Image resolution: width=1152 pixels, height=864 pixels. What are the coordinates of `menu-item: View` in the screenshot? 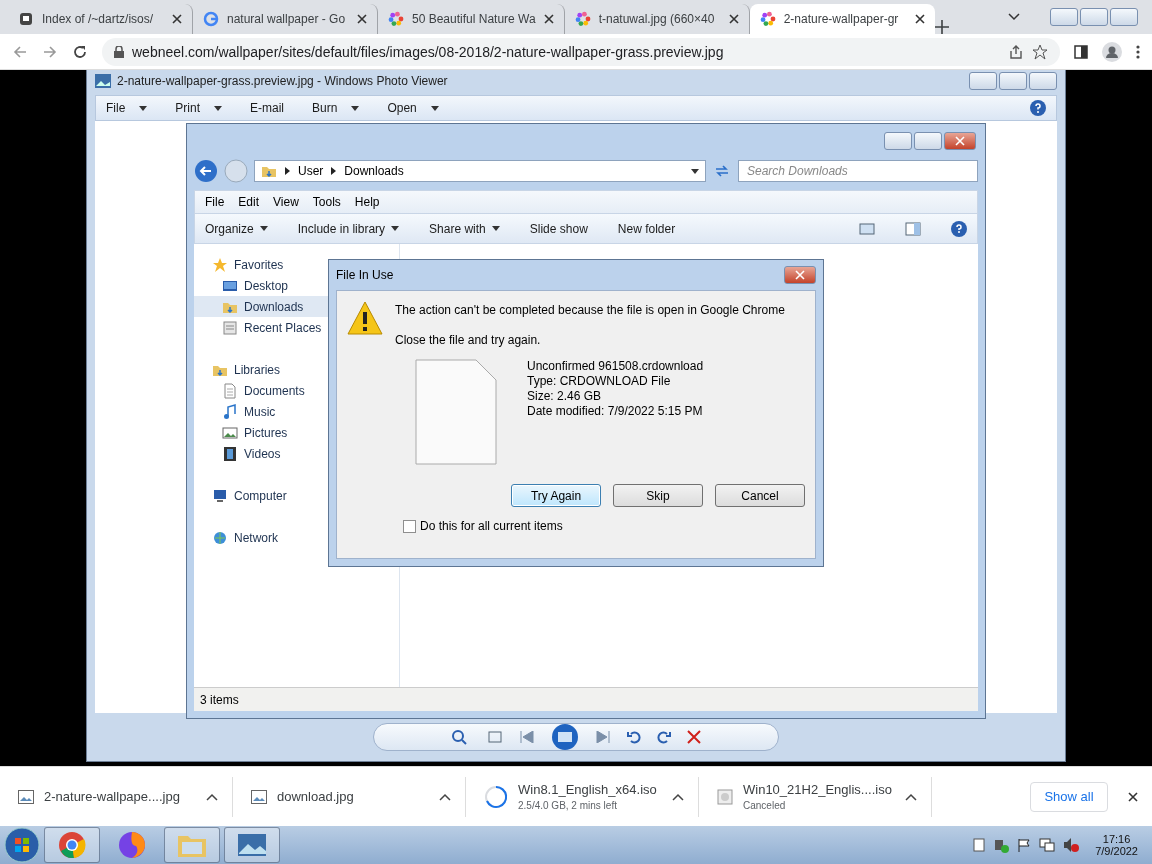 It's located at (286, 202).